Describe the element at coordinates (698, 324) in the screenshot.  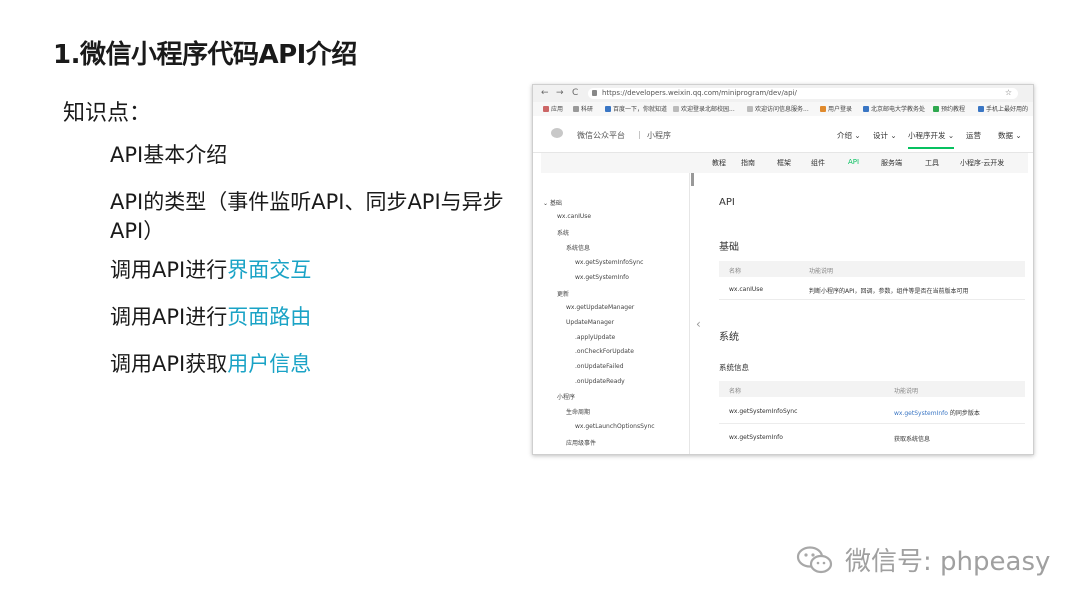
I see `collapse-icon: ‹` at that location.